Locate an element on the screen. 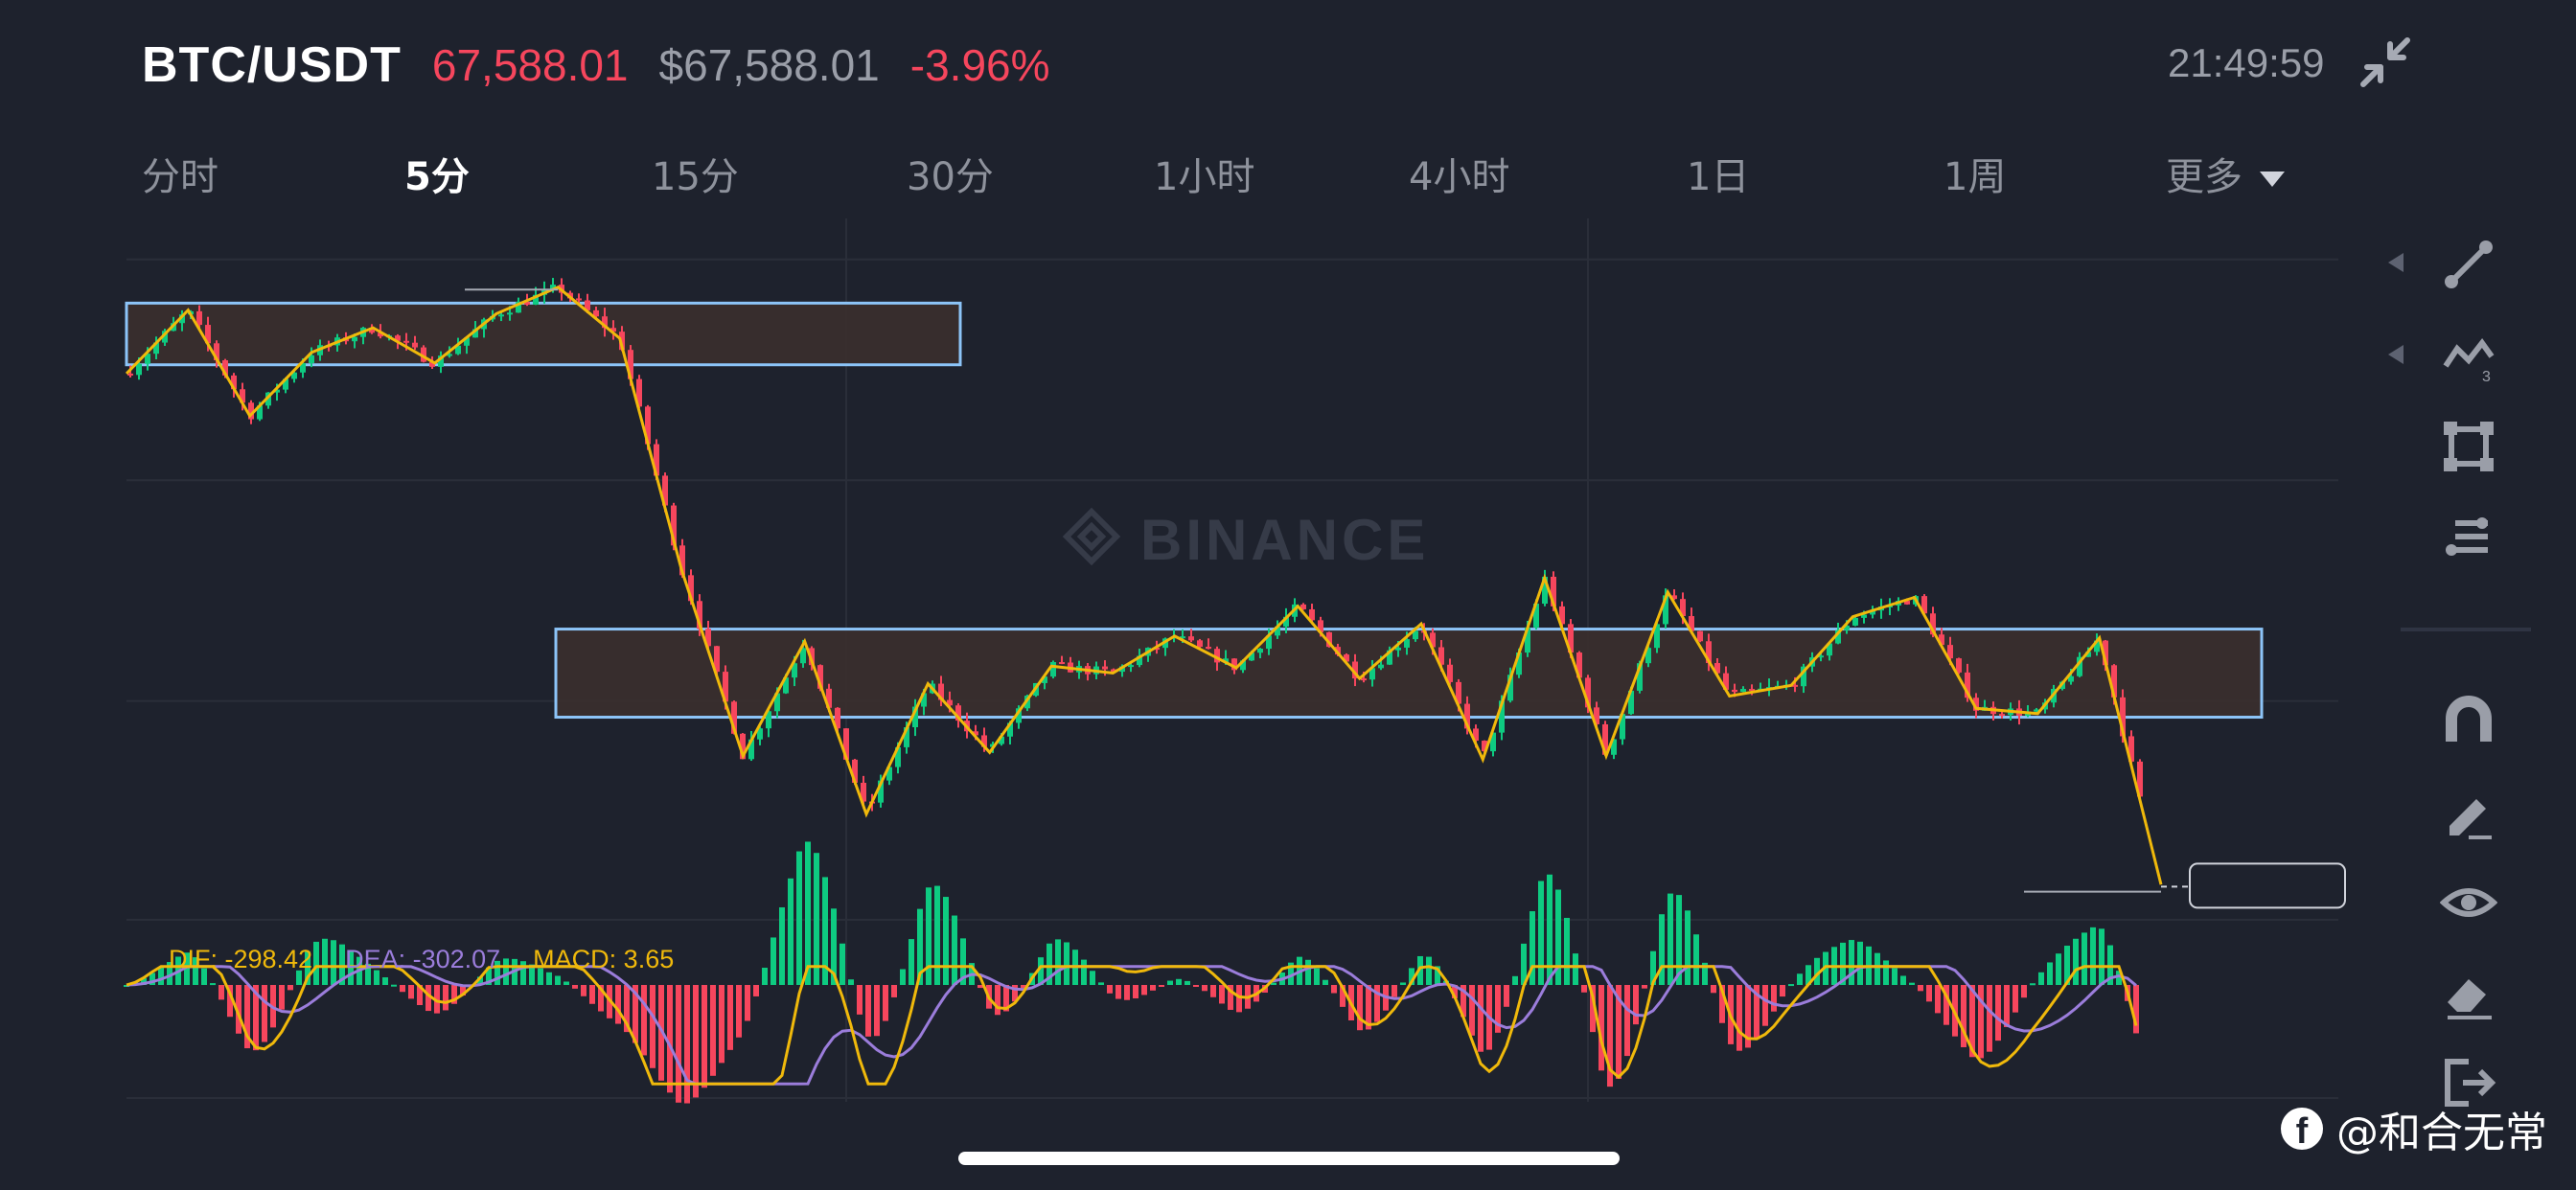 Image resolution: width=2576 pixels, height=1190 pixels. rectangle-icon is located at coordinates (2468, 447).